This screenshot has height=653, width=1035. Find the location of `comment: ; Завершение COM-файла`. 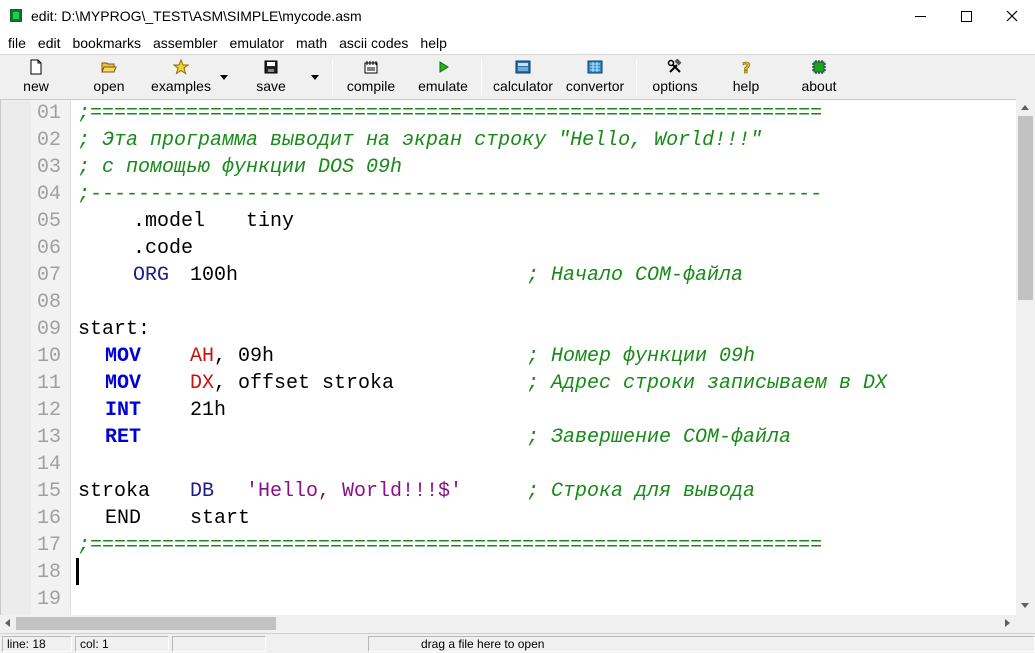

comment: ; Завершение COM-файла is located at coordinates (659, 437).